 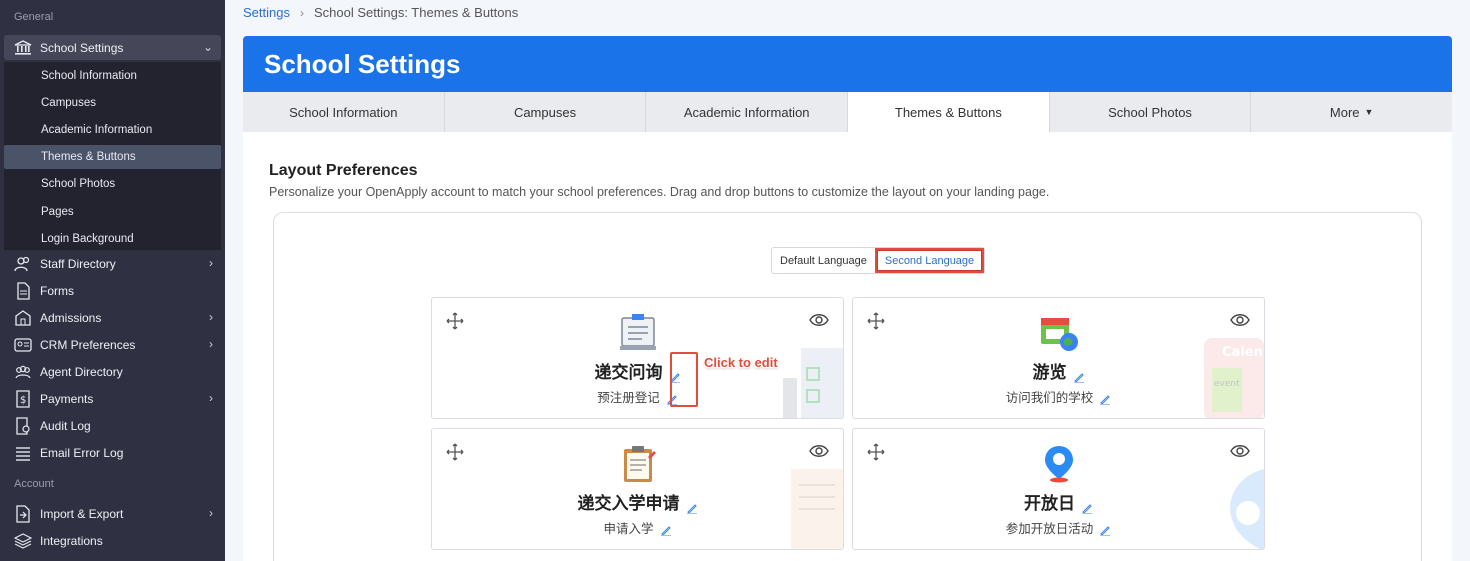 What do you see at coordinates (23, 345) in the screenshot?
I see `crm-icon` at bounding box center [23, 345].